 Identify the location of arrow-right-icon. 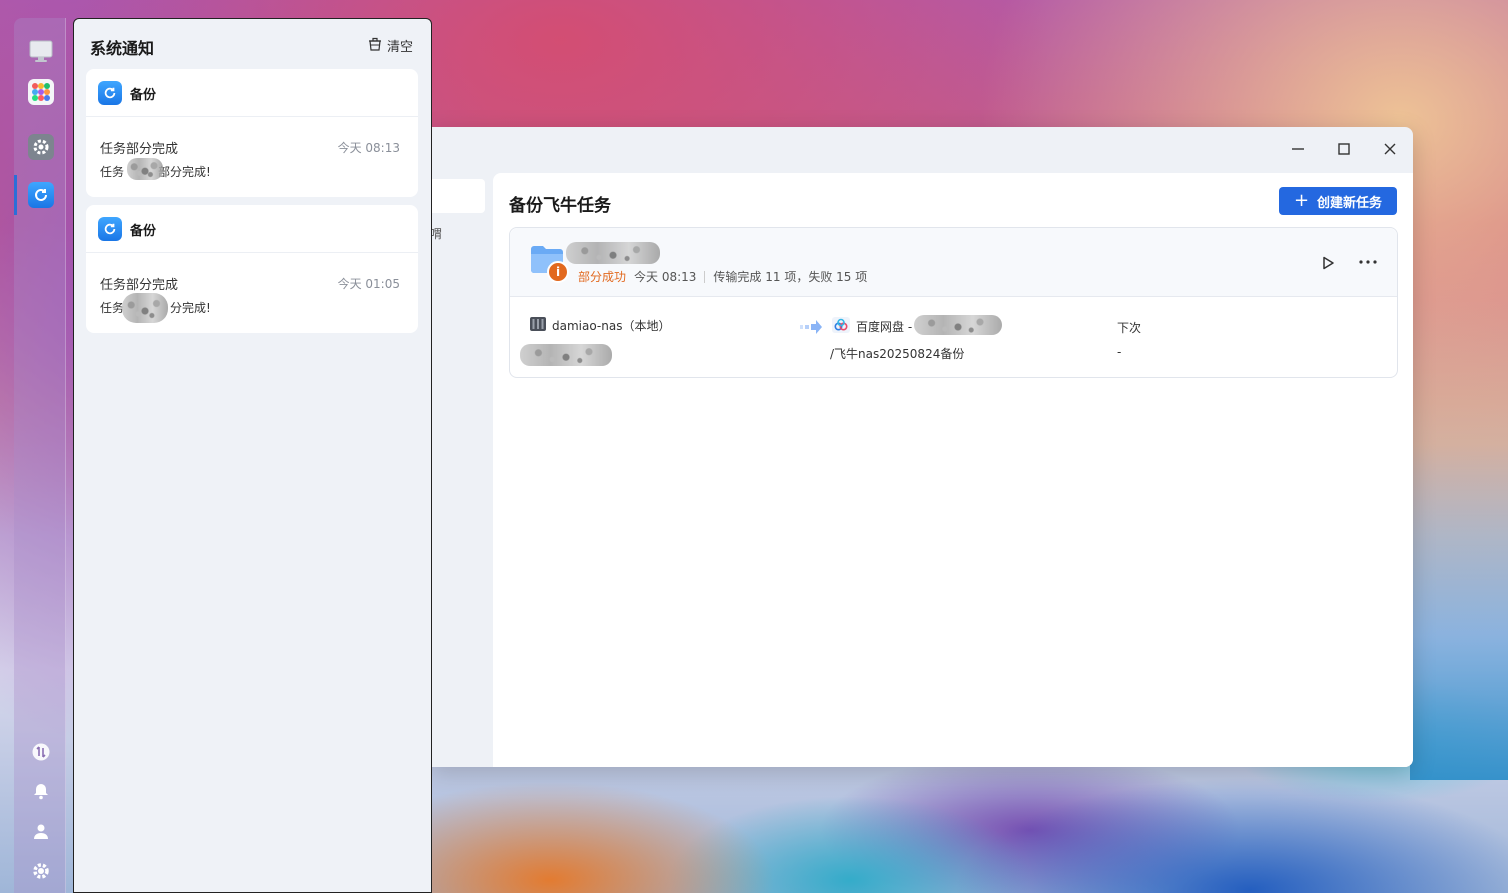
(811, 327).